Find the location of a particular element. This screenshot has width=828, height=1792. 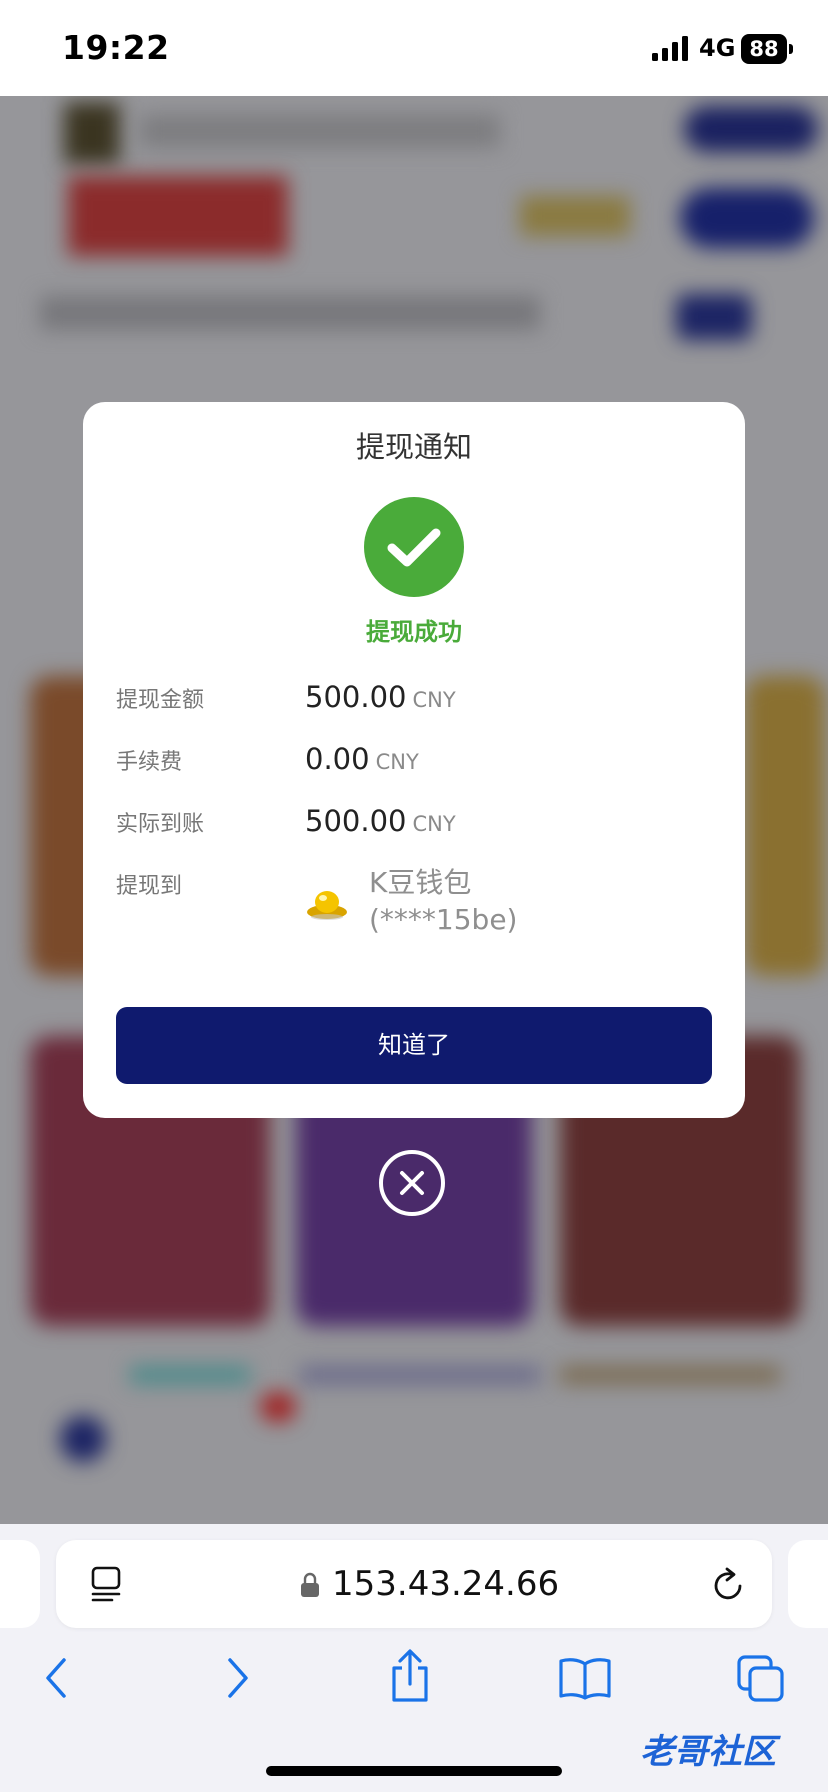

status-bar: 19:22 4G 88 is located at coordinates (414, 48).